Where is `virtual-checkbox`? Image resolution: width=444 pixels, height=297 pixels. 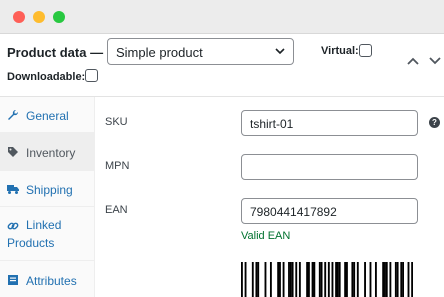 virtual-checkbox is located at coordinates (365, 50).